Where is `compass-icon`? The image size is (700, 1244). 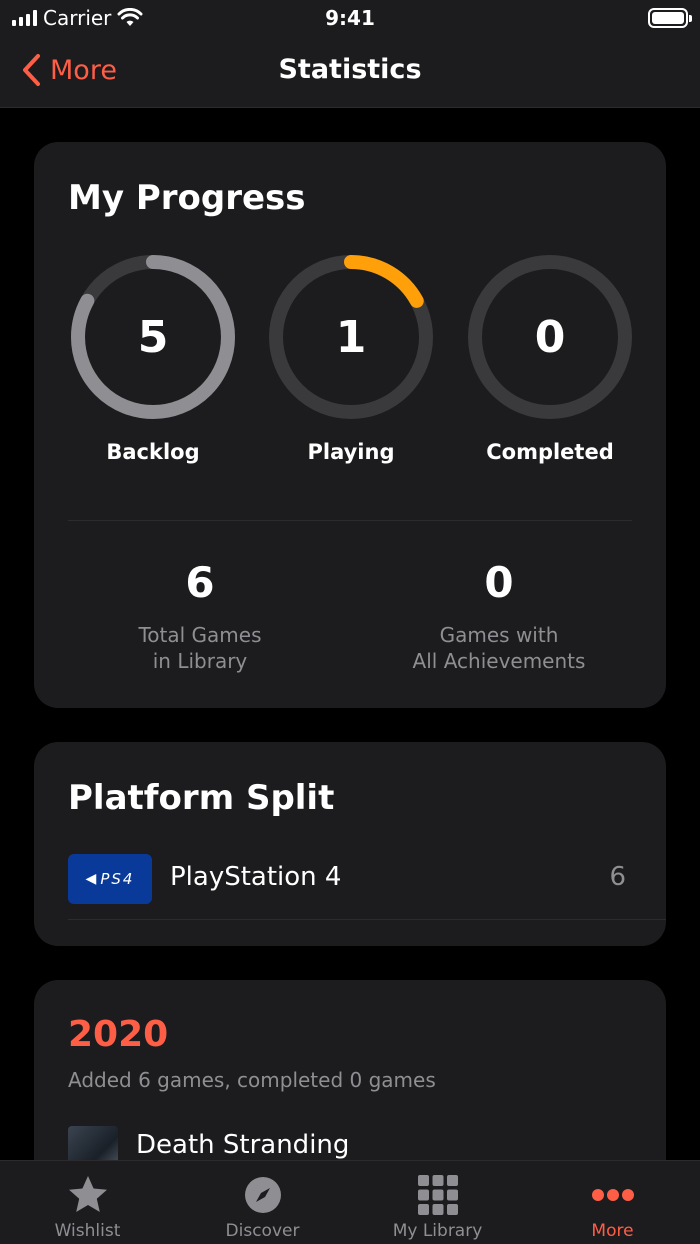
compass-icon is located at coordinates (262, 1195).